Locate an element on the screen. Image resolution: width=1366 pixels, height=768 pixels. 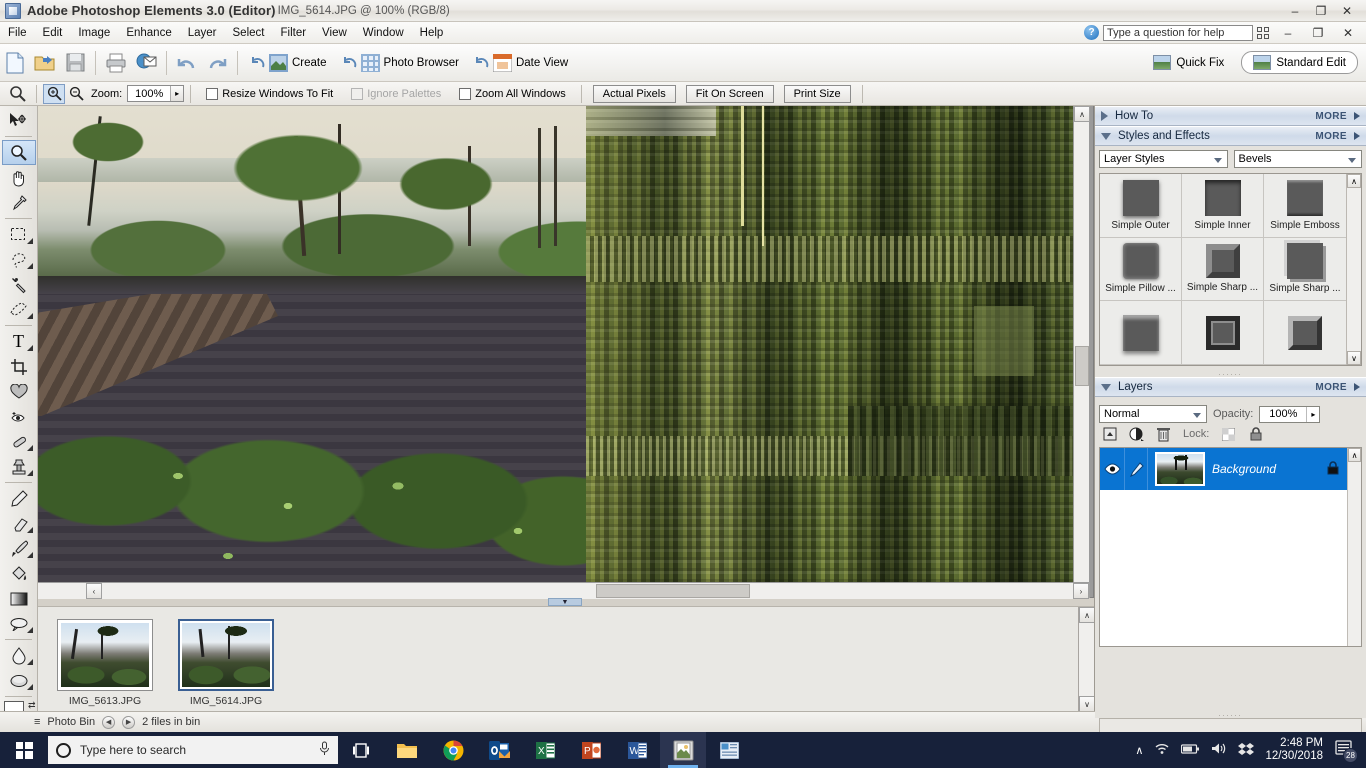
zoom-tool is located at coordinates (18, 152).